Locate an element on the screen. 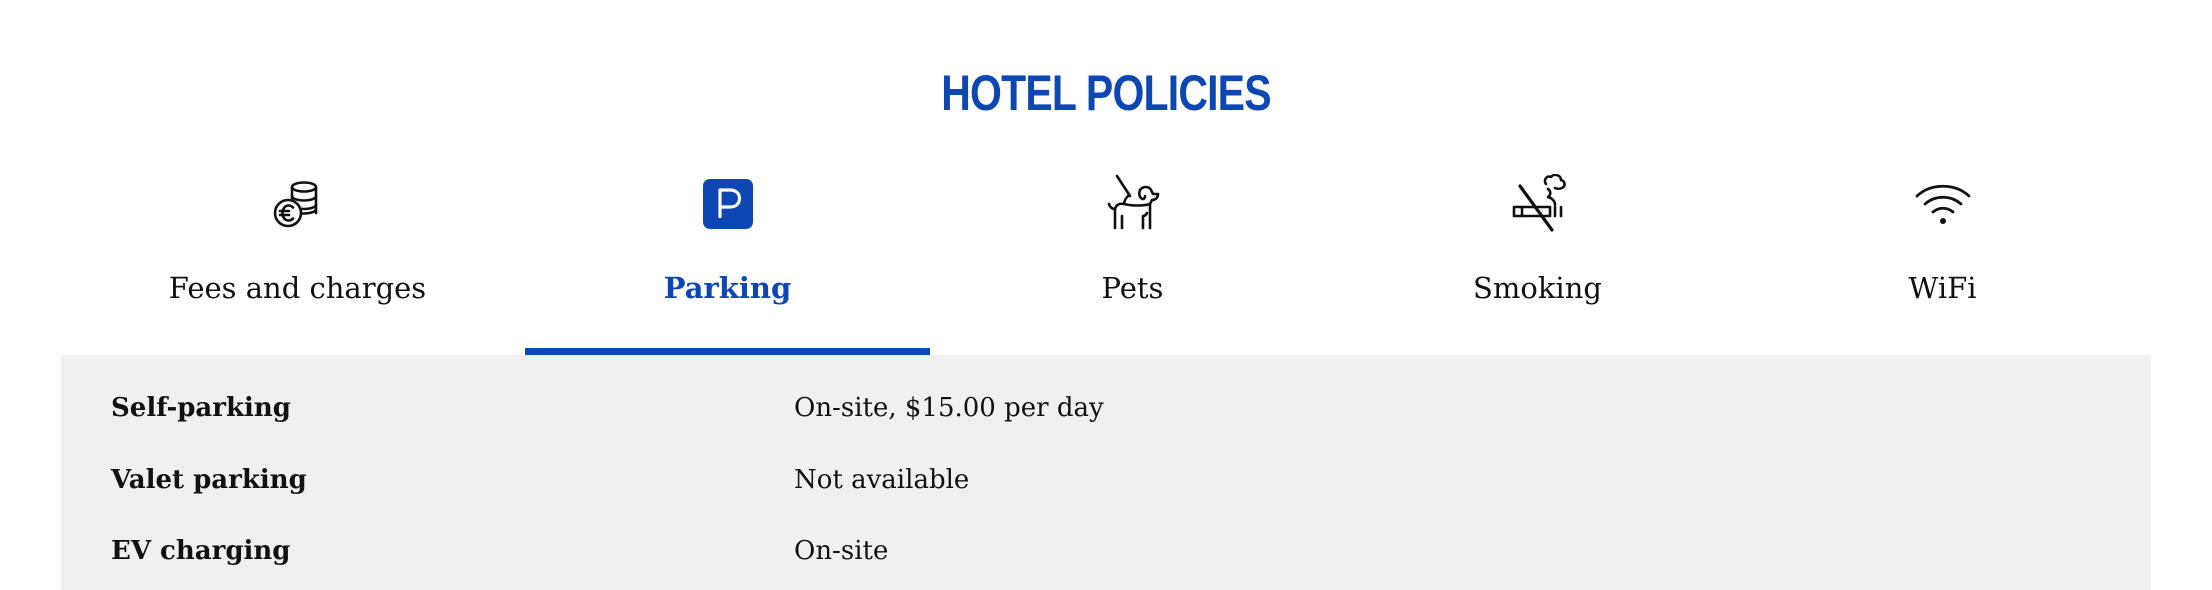  tab-smoking: Smoking is located at coordinates (1537, 257).